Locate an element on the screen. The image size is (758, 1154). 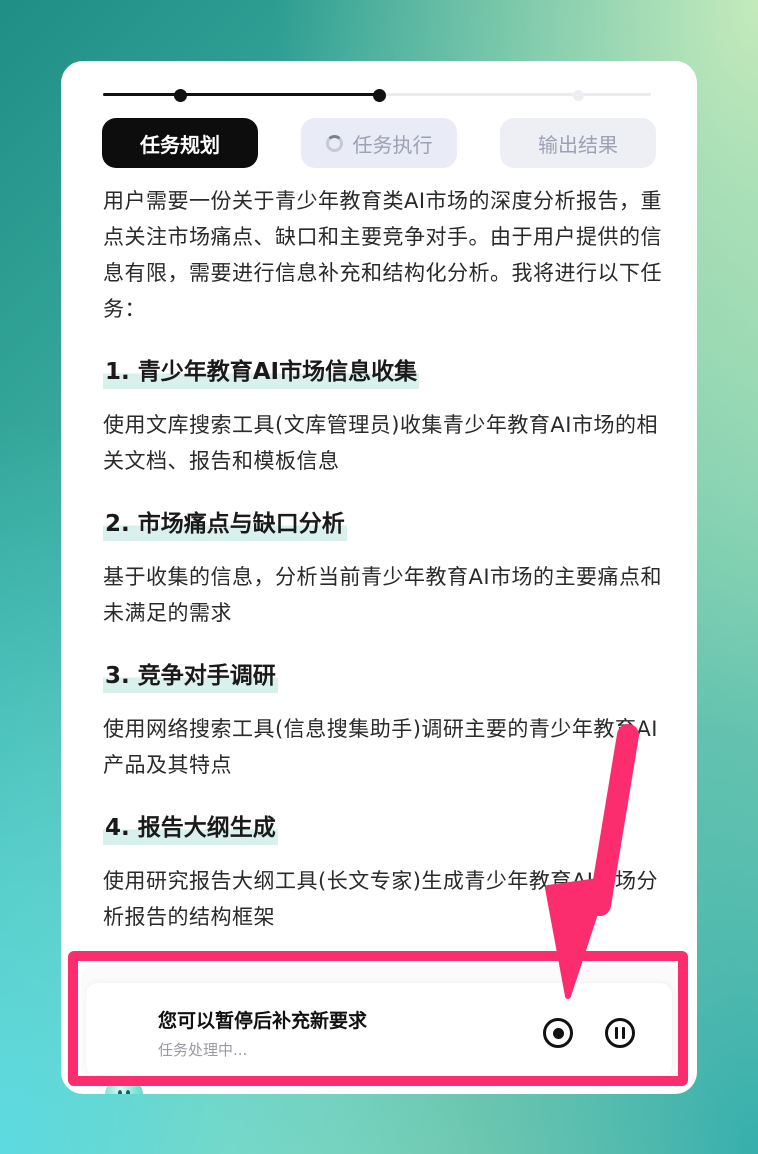
progress-bar is located at coordinates (377, 95).